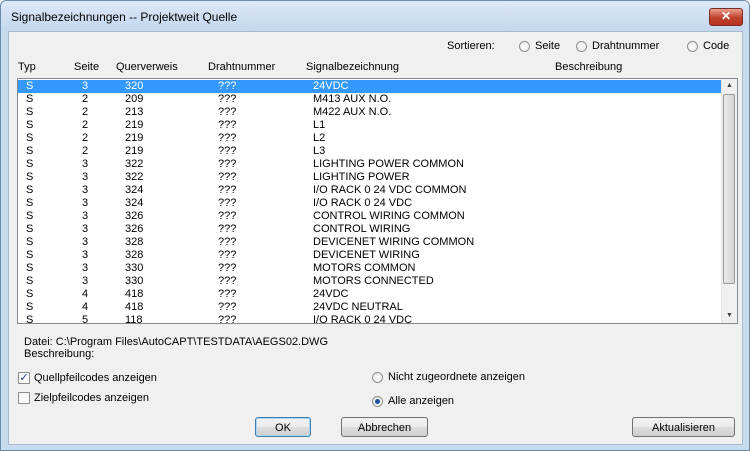  I want to click on checkbox-icon: ✓, so click(24, 378).